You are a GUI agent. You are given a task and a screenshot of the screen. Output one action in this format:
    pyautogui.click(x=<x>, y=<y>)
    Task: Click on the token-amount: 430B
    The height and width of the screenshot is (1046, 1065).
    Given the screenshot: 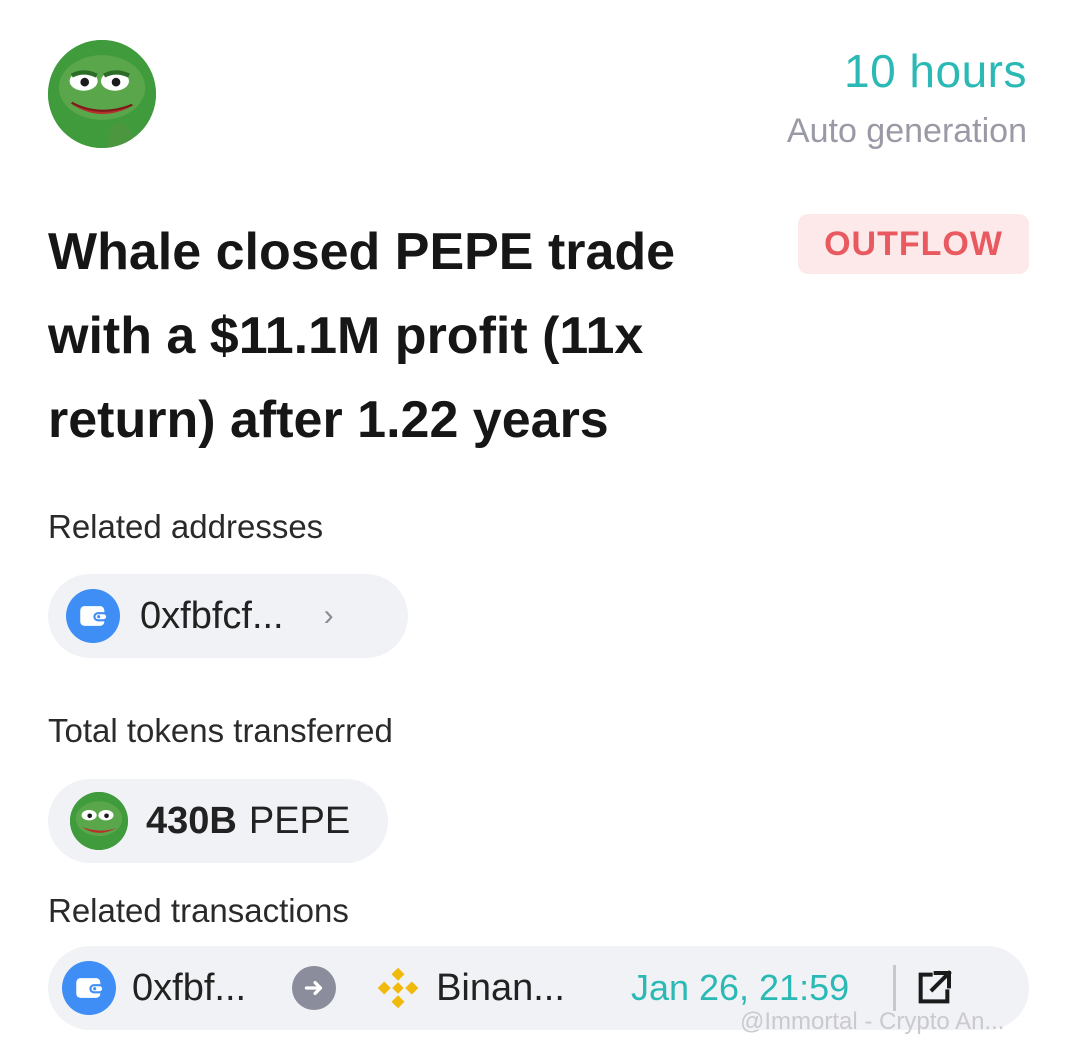 What is the action you would take?
    pyautogui.click(x=191, y=820)
    